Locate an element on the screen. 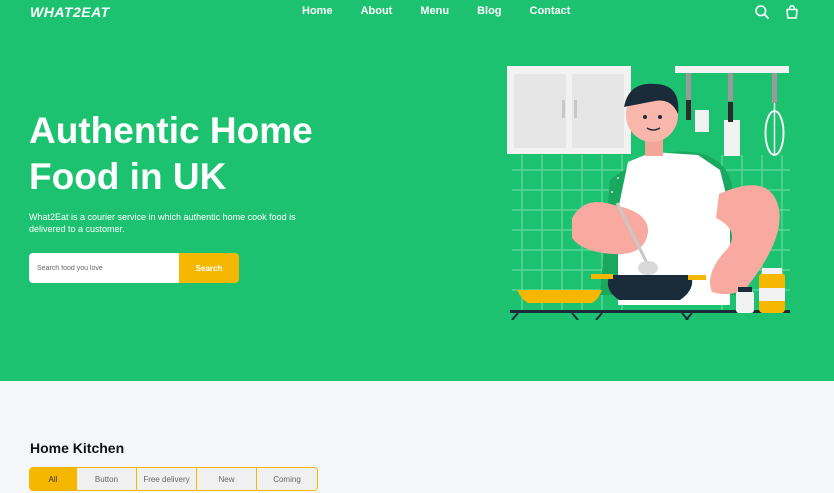 Image resolution: width=834 pixels, height=493 pixels. section-title: Home Kitchen is located at coordinates (77, 448).